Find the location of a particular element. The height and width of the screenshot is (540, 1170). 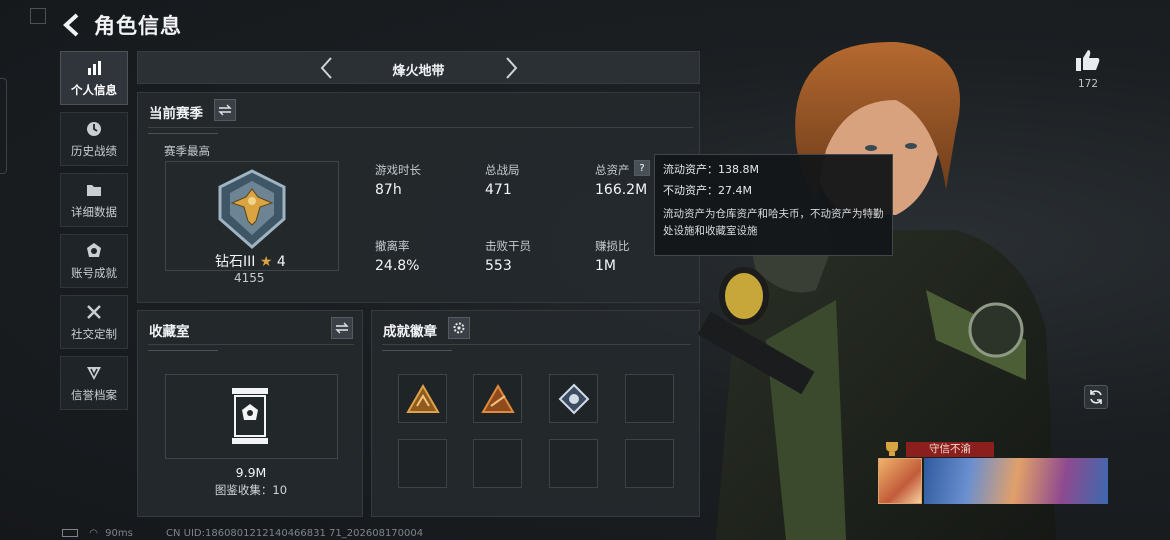

rank-emblem-icon is located at coordinates (252, 209).